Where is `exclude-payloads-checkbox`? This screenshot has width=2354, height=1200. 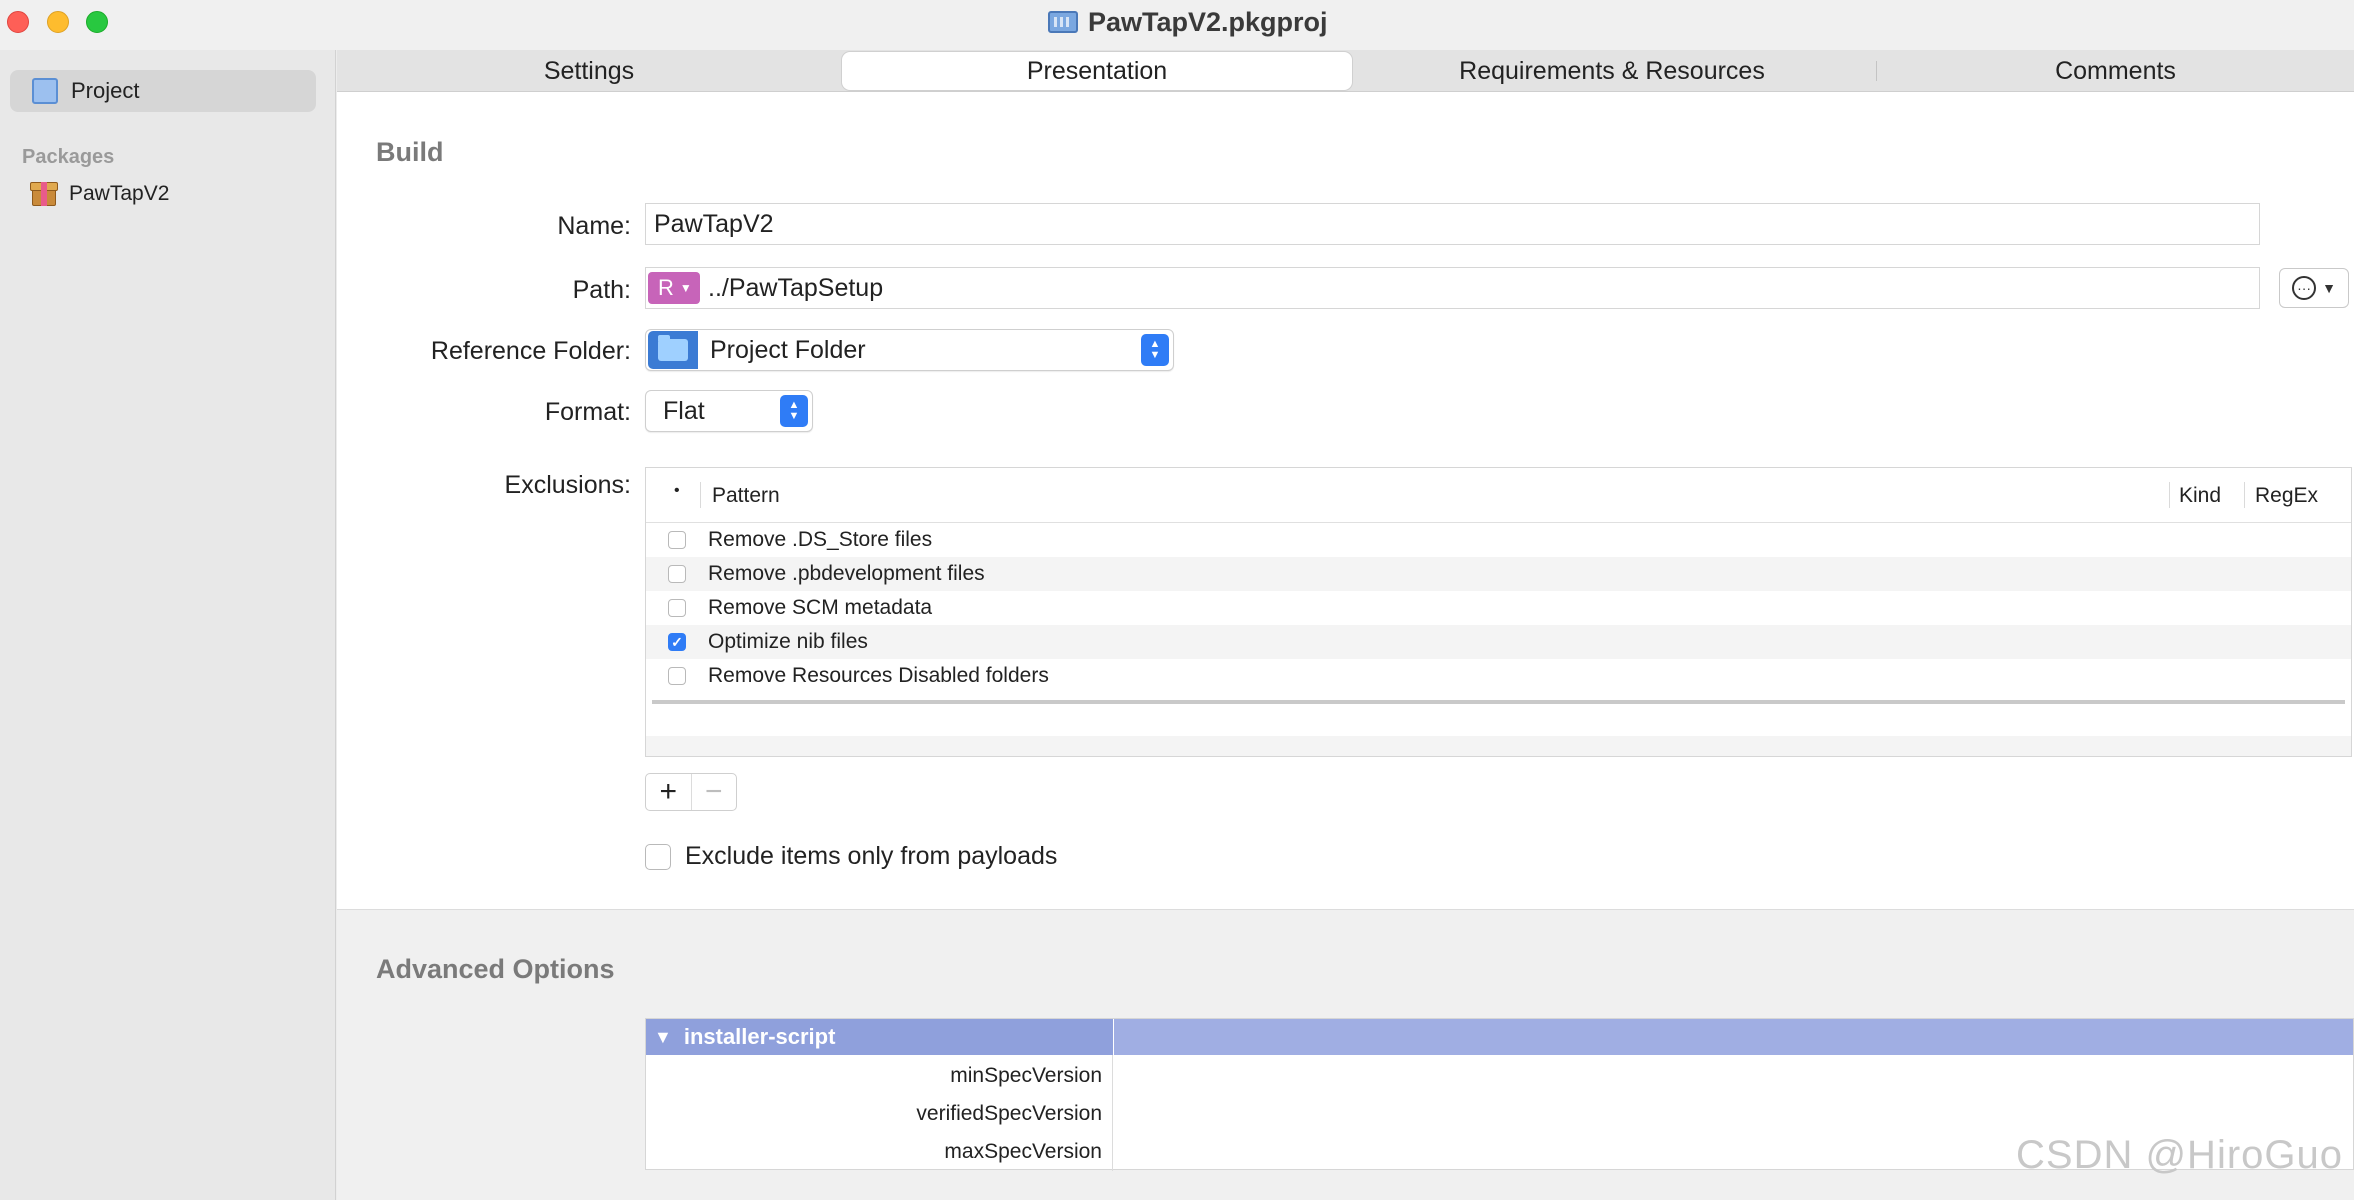 exclude-payloads-checkbox is located at coordinates (658, 856).